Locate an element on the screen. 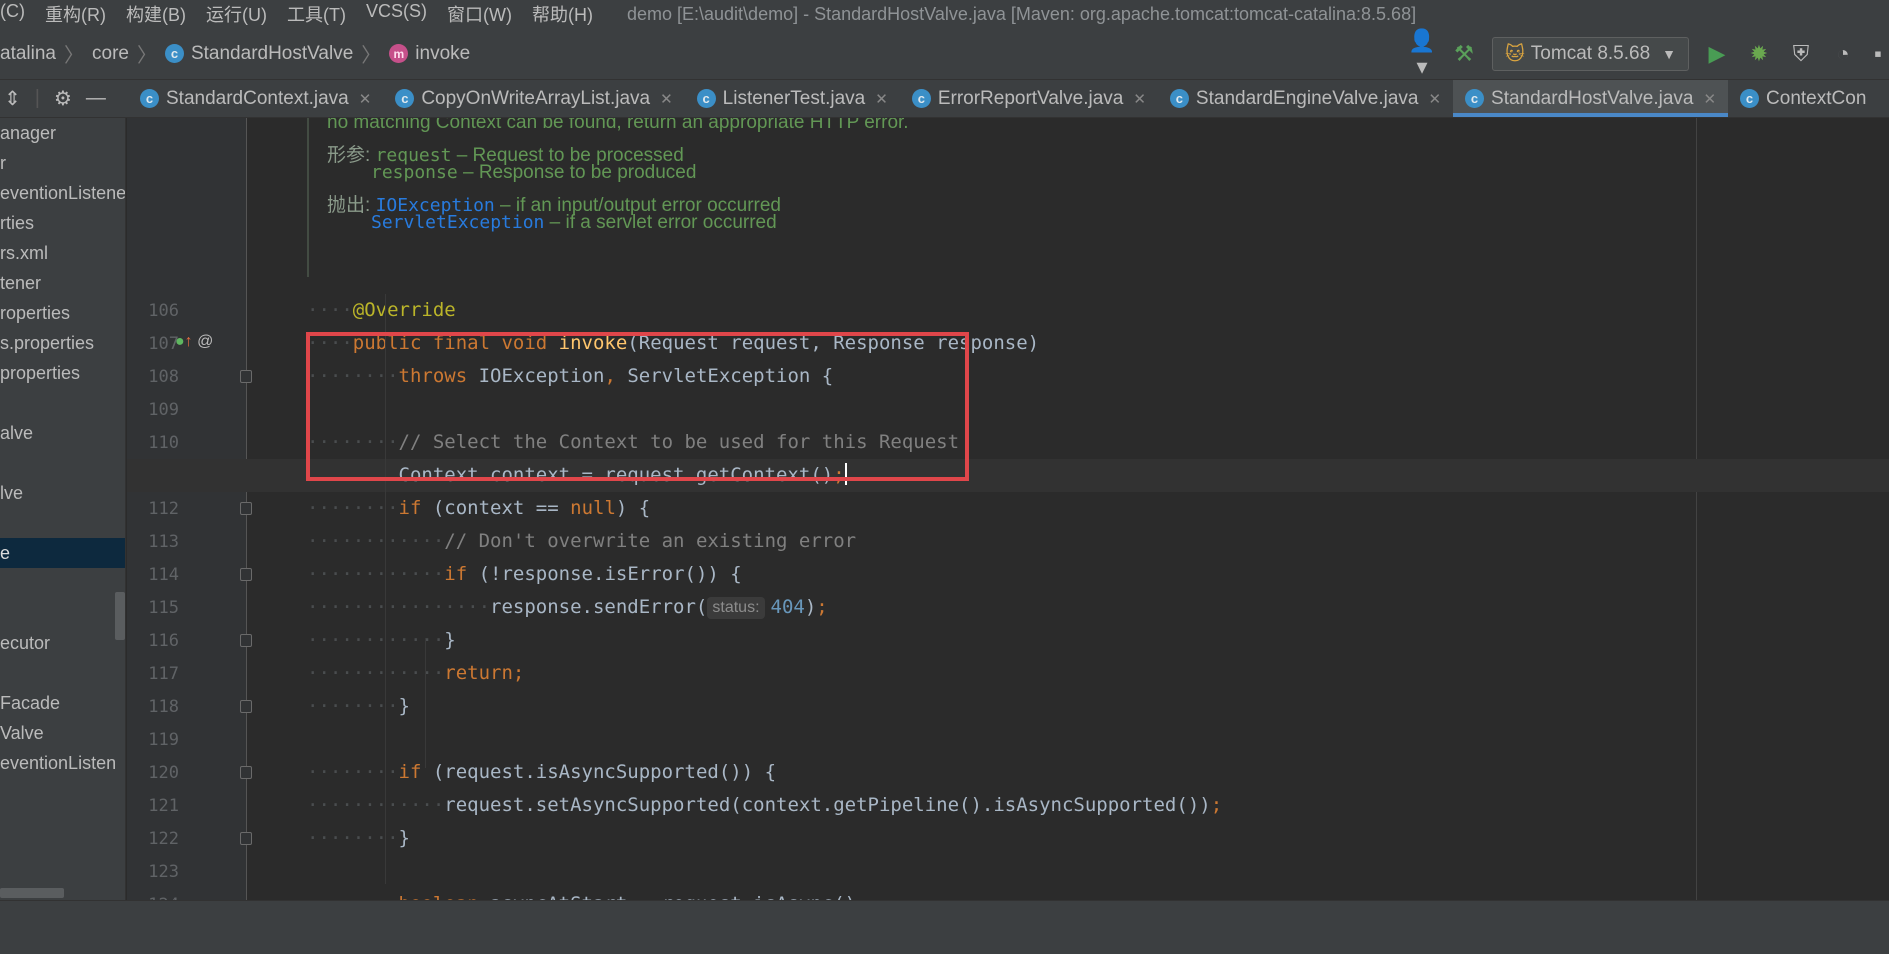  project-toolbar: ⇕ | ⚙ — is located at coordinates (64, 99).